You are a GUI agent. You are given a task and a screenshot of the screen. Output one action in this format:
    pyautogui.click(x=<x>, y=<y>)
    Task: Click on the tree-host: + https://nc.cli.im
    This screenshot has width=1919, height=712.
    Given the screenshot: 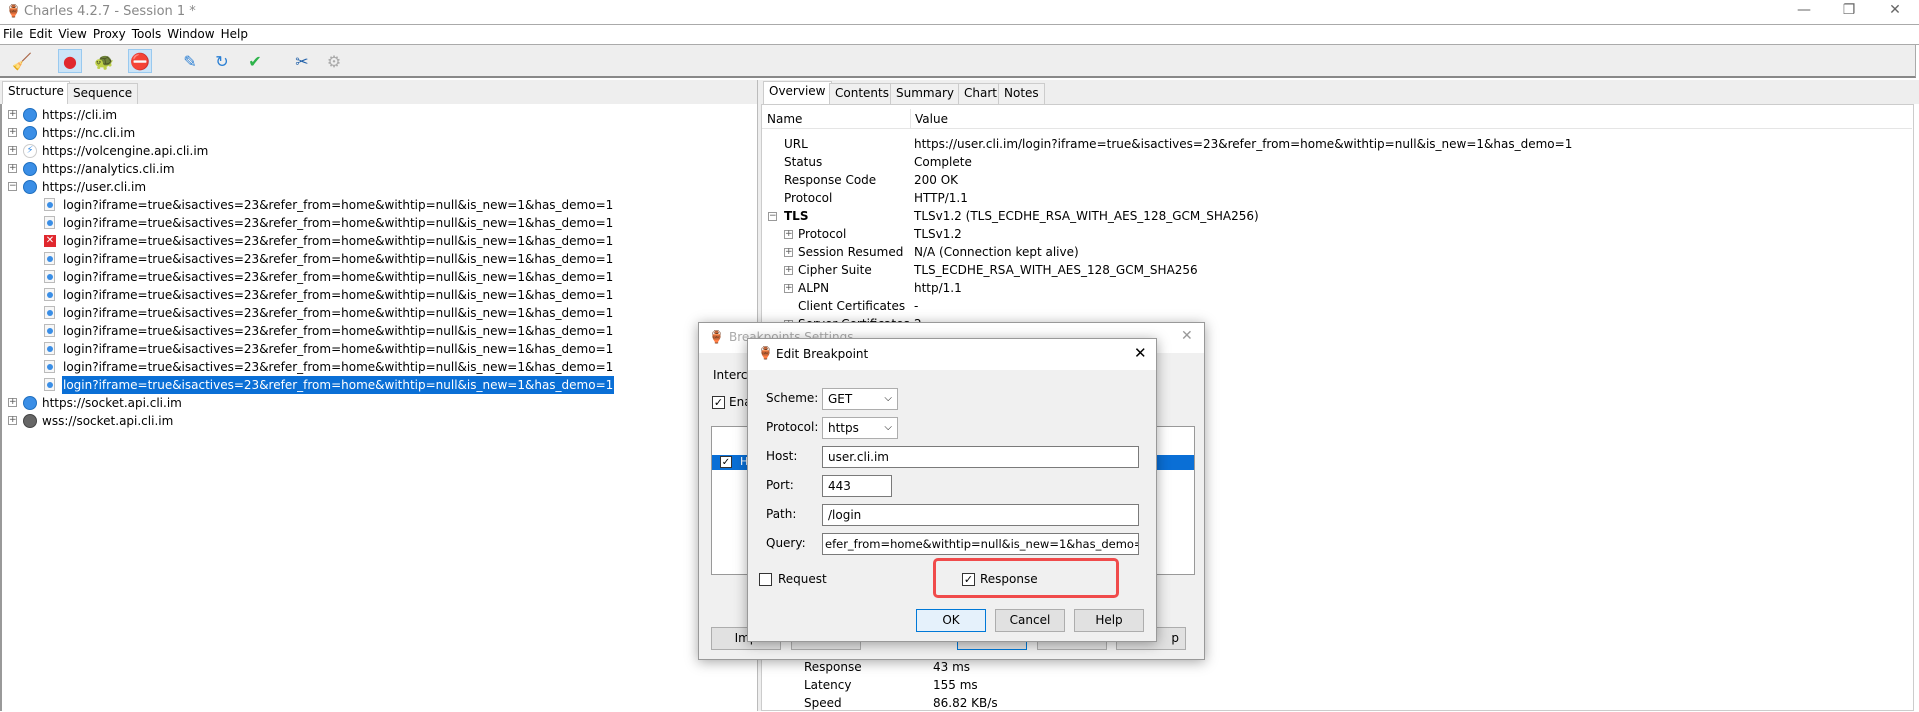 What is the action you would take?
    pyautogui.click(x=380, y=133)
    